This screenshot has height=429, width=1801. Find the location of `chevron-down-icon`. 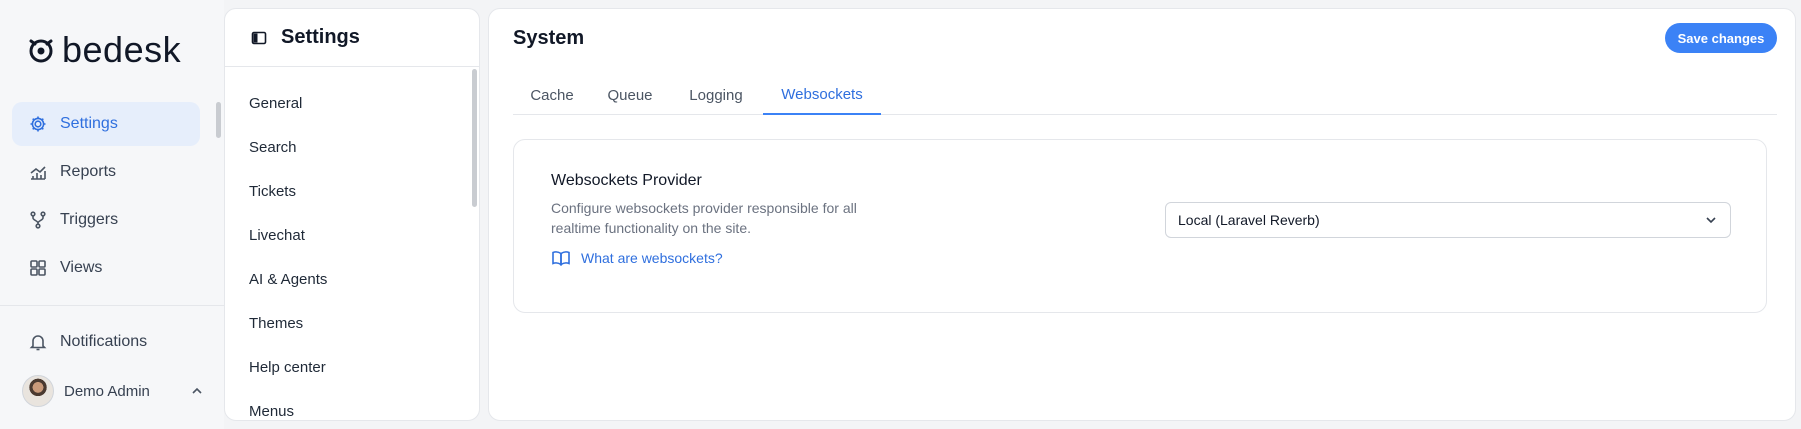

chevron-down-icon is located at coordinates (1711, 220).